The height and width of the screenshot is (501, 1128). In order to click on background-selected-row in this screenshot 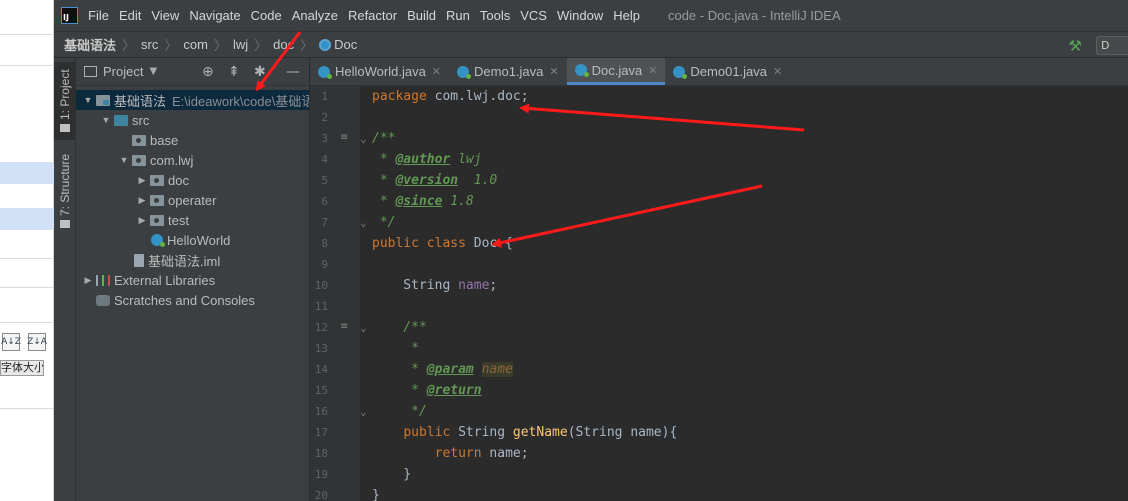, I will do `click(27, 219)`.